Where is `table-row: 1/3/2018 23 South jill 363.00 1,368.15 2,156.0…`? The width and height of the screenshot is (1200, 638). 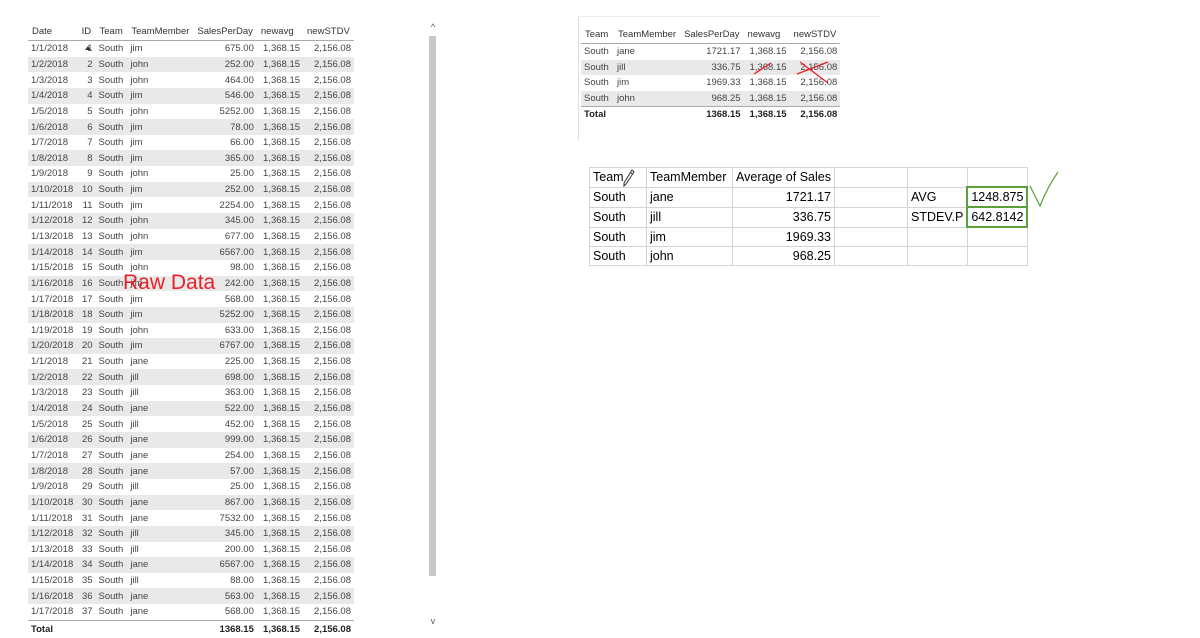 table-row: 1/3/2018 23 South jill 363.00 1,368.15 2,156.0… is located at coordinates (191, 393).